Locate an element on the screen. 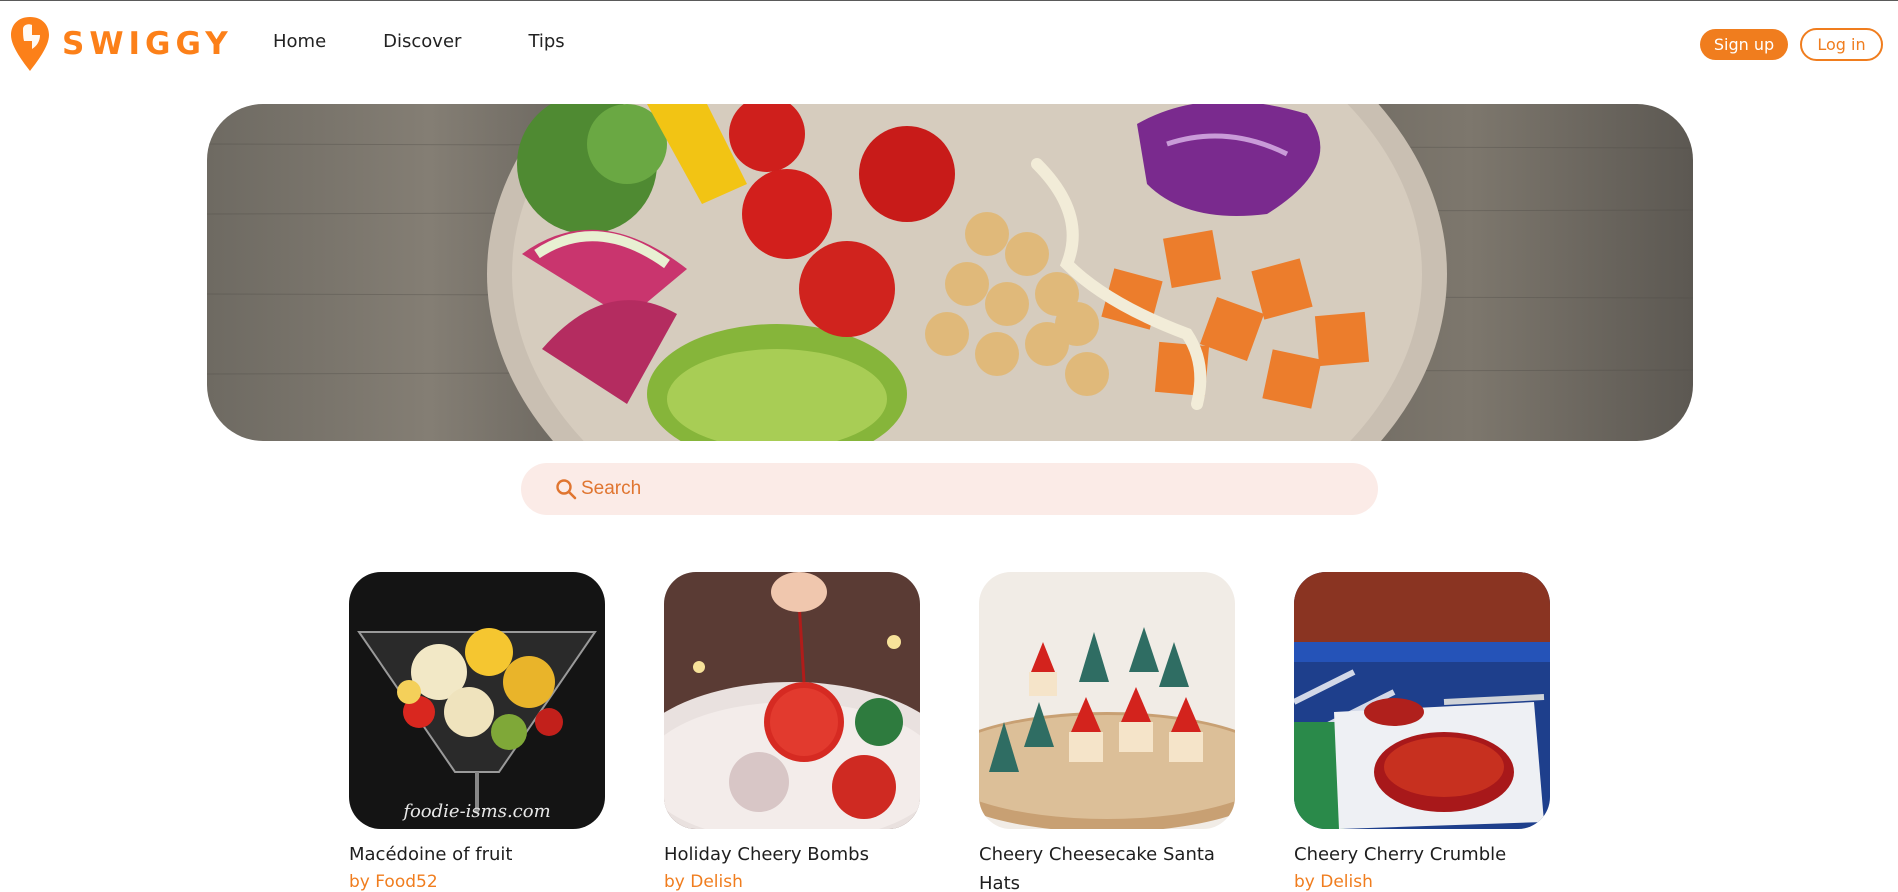 Image resolution: width=1898 pixels, height=892 pixels. recipe-image-santa-hats is located at coordinates (1107, 700).